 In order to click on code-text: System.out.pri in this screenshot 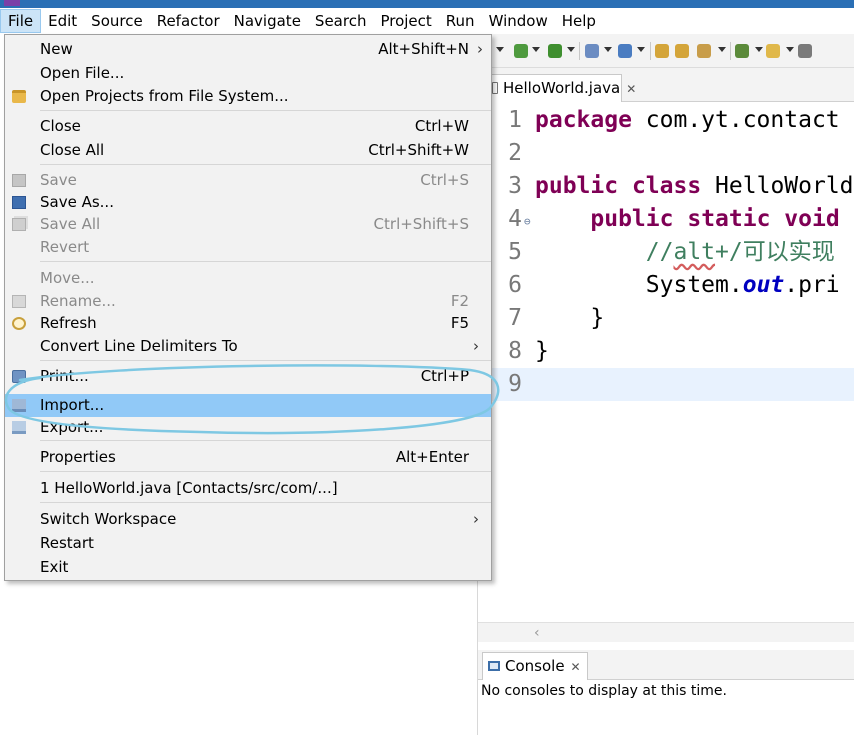, I will do `click(687, 285)`.